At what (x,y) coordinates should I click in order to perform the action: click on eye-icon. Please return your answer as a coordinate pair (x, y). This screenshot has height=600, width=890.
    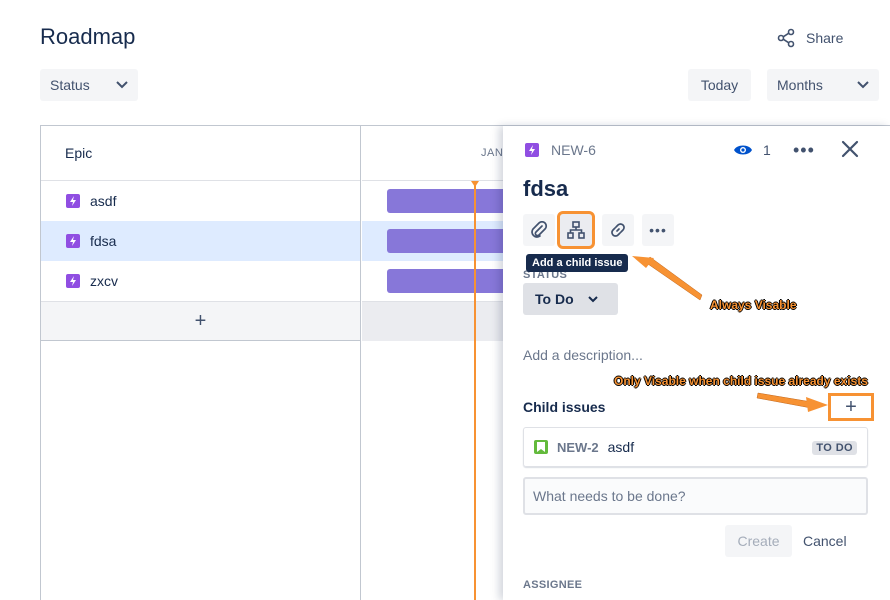
    Looking at the image, I should click on (743, 150).